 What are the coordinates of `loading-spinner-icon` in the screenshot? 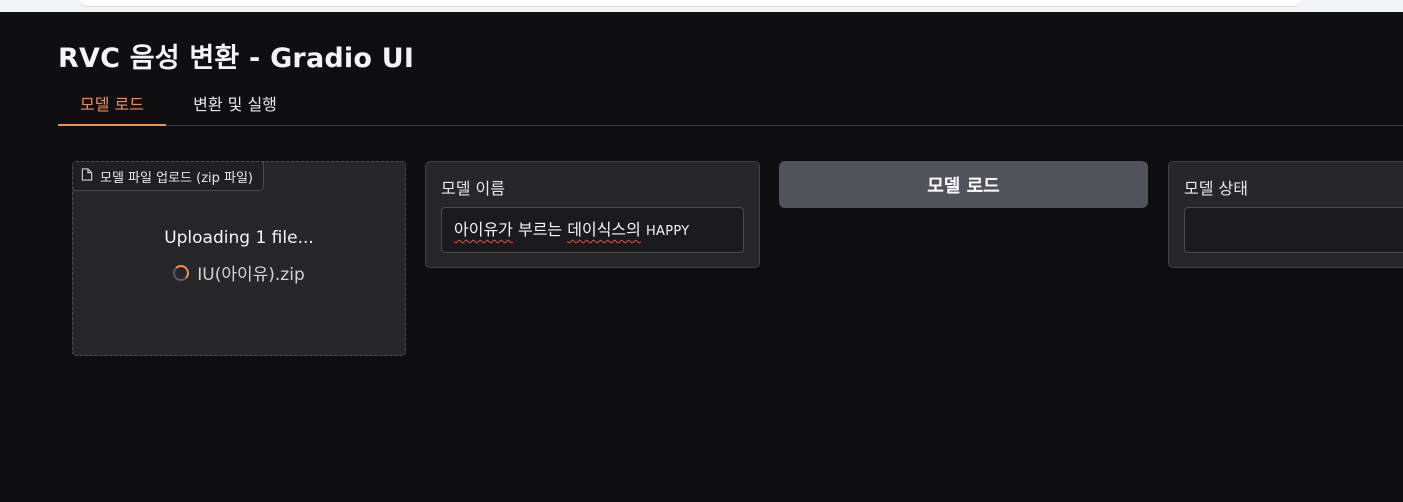 It's located at (181, 272).